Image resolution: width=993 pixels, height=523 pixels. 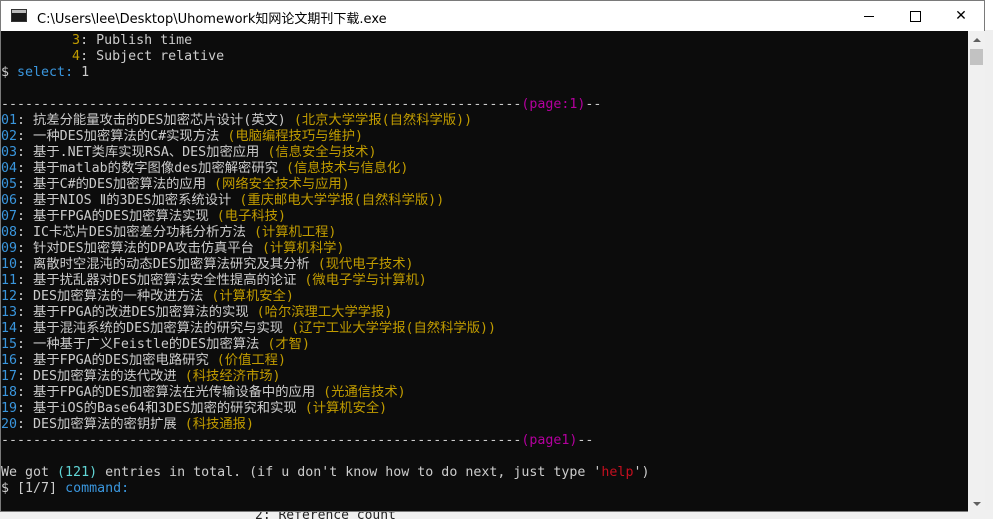 I want to click on entry-journal: (网络安全技术与应用), so click(x=282, y=184).